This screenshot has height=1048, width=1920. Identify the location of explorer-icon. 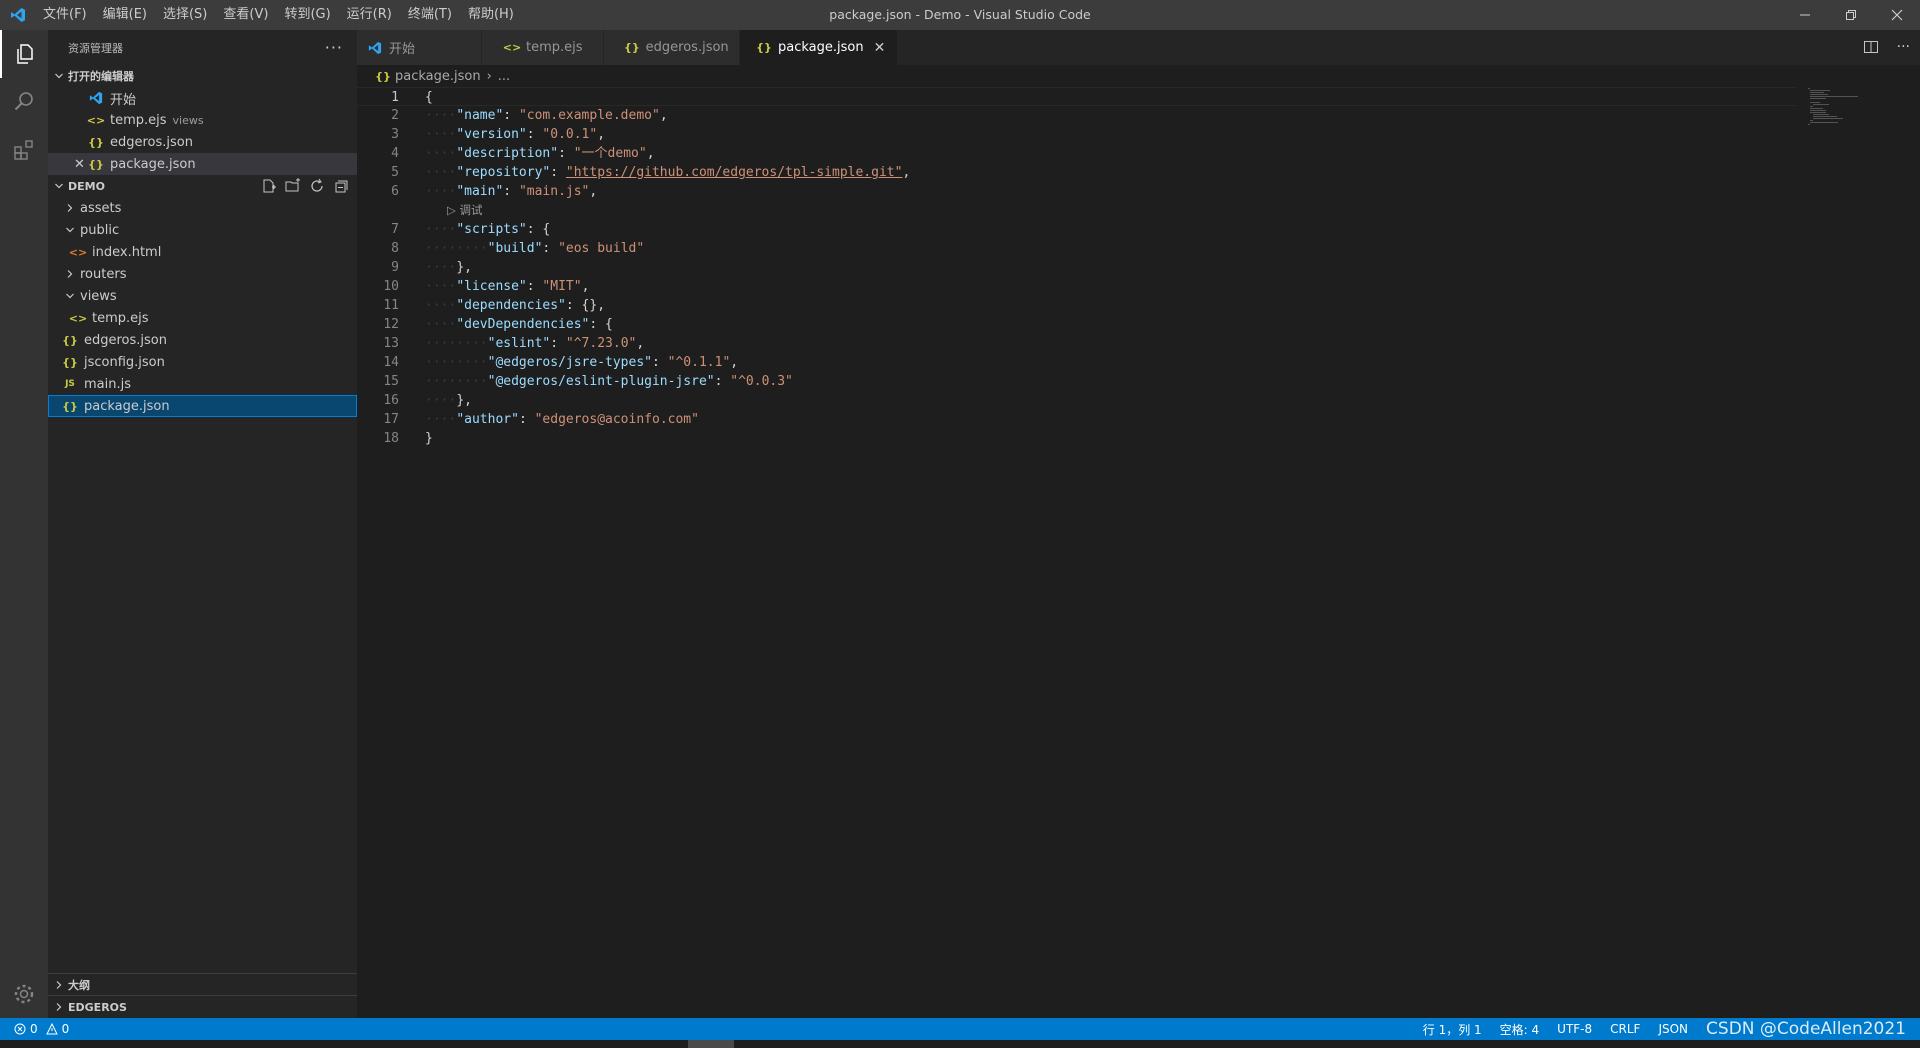
(24, 54).